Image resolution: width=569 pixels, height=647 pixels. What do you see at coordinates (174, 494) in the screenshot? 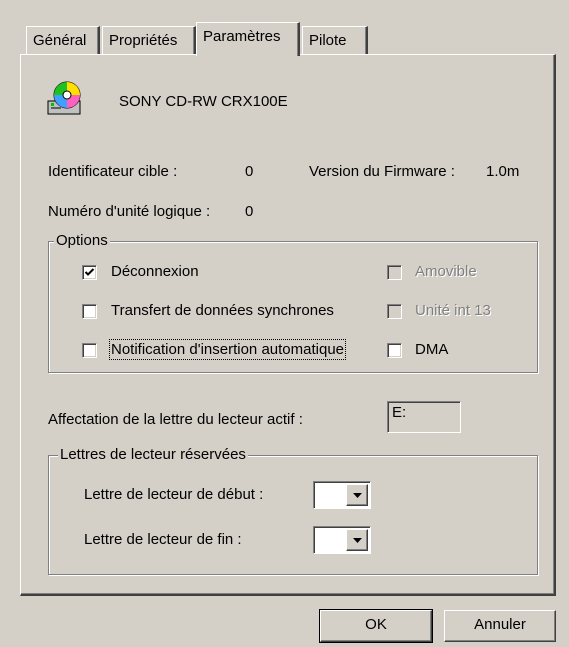
I see `start-letter-label: Lettre de lecteur de début :` at bounding box center [174, 494].